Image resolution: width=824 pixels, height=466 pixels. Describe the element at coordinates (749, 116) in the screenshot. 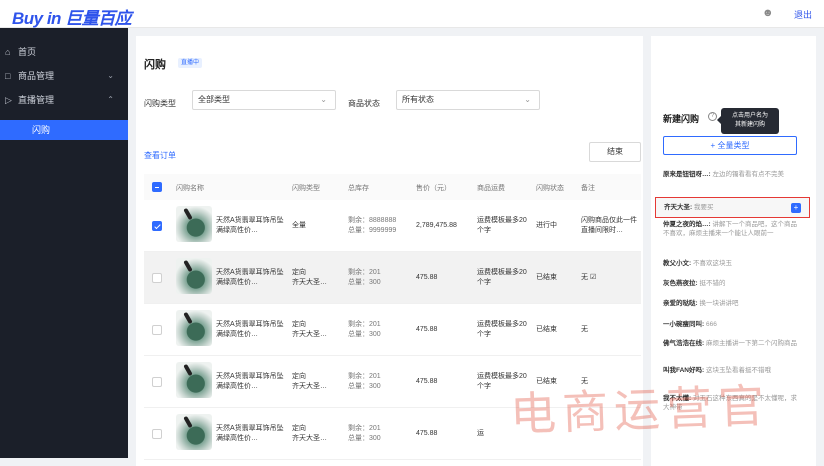

I see `tooltip-line: 点击用户名为` at that location.